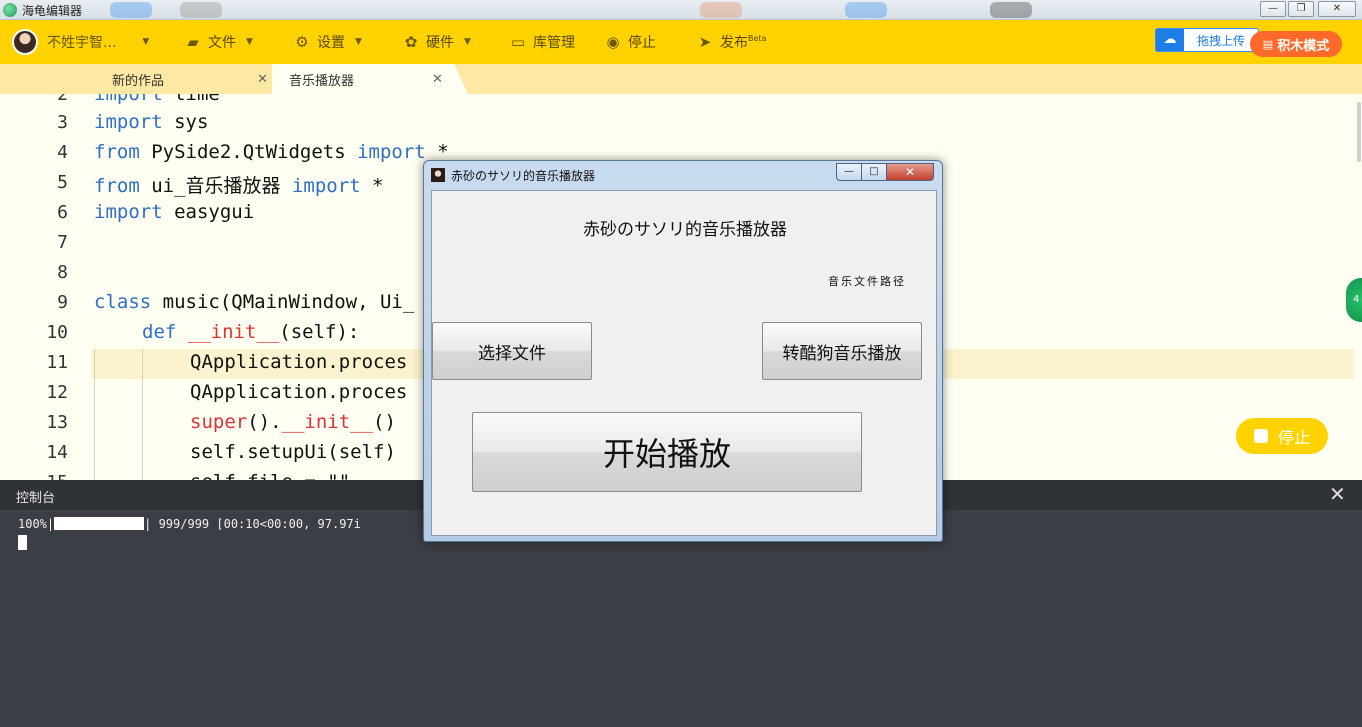  I want to click on dialog-title: 赤砂のサソリ的音乐播放器, so click(523, 176).